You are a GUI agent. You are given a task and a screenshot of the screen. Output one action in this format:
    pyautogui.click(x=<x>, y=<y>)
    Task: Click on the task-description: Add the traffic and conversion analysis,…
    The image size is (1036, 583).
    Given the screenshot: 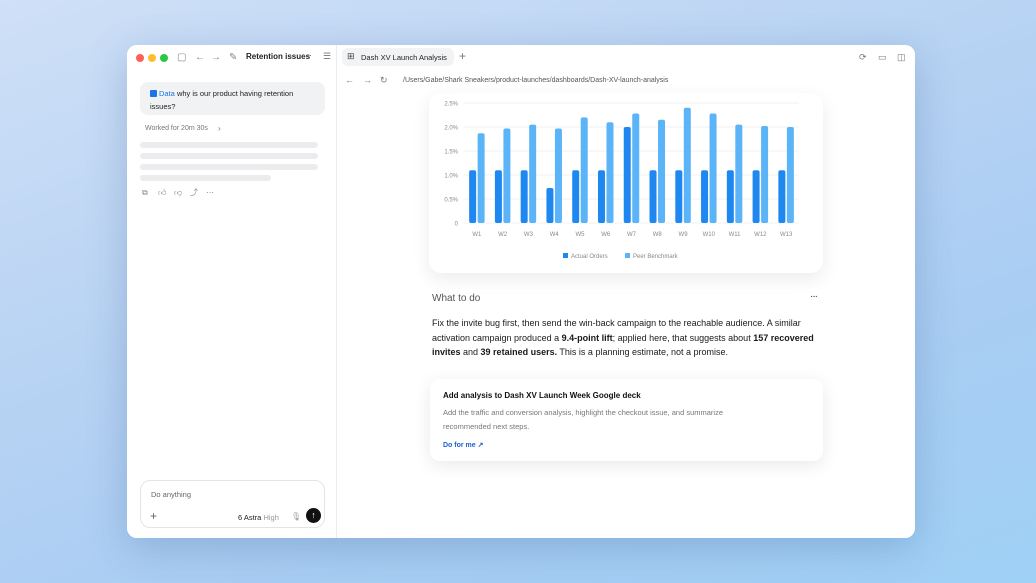 What is the action you would take?
    pyautogui.click(x=583, y=419)
    